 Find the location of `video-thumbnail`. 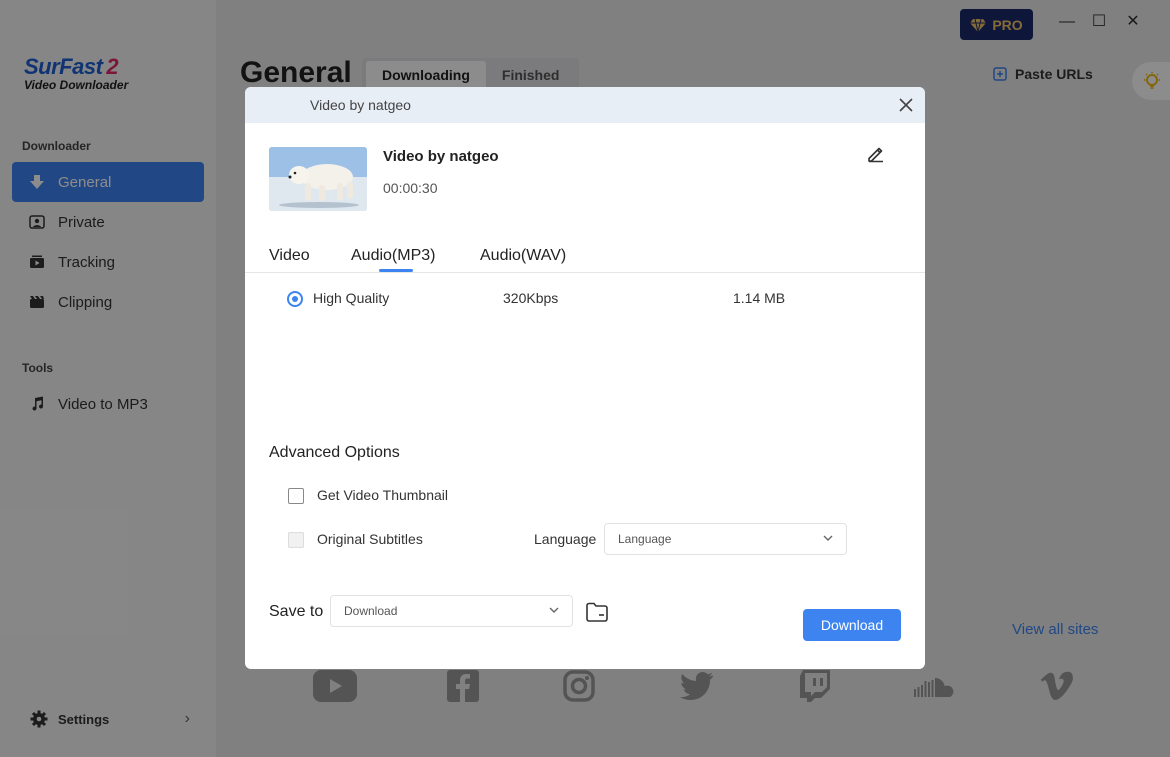

video-thumbnail is located at coordinates (318, 179).